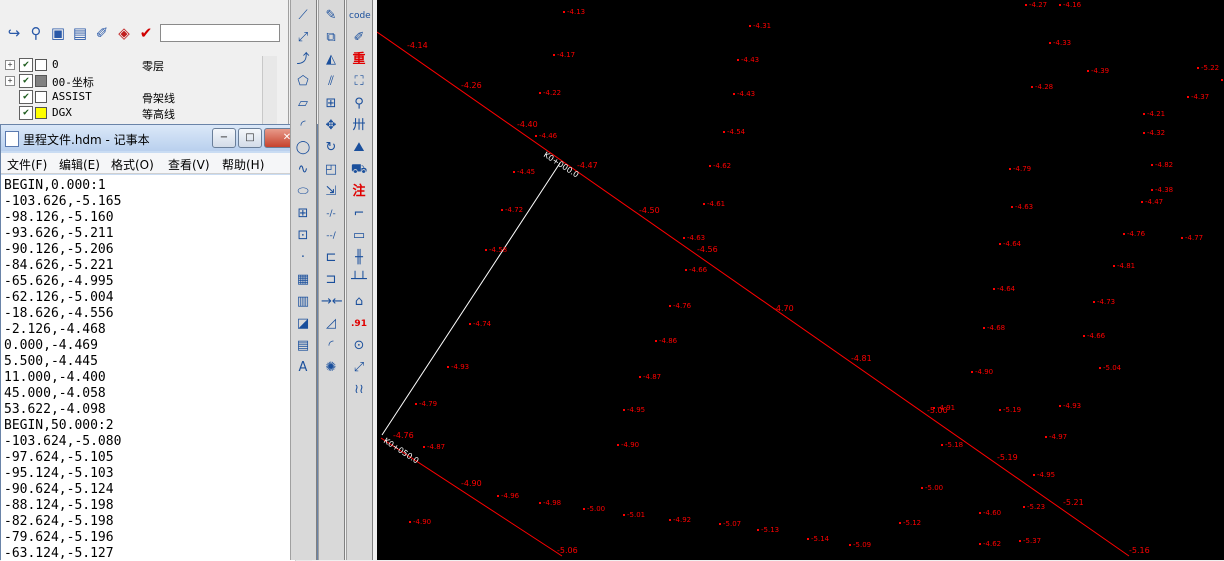 The image size is (1224, 561). Describe the element at coordinates (359, 82) in the screenshot. I see `select-icon: ⛶` at that location.